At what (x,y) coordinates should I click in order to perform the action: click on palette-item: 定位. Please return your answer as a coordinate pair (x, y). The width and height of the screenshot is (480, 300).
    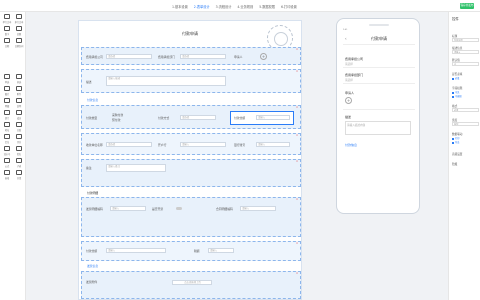
    Looking at the image, I should click on (7, 139).